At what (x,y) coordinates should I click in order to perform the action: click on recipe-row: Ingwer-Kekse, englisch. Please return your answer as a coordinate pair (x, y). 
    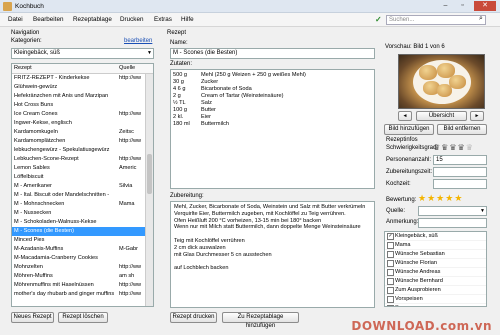
    Looking at the image, I should click on (82, 123).